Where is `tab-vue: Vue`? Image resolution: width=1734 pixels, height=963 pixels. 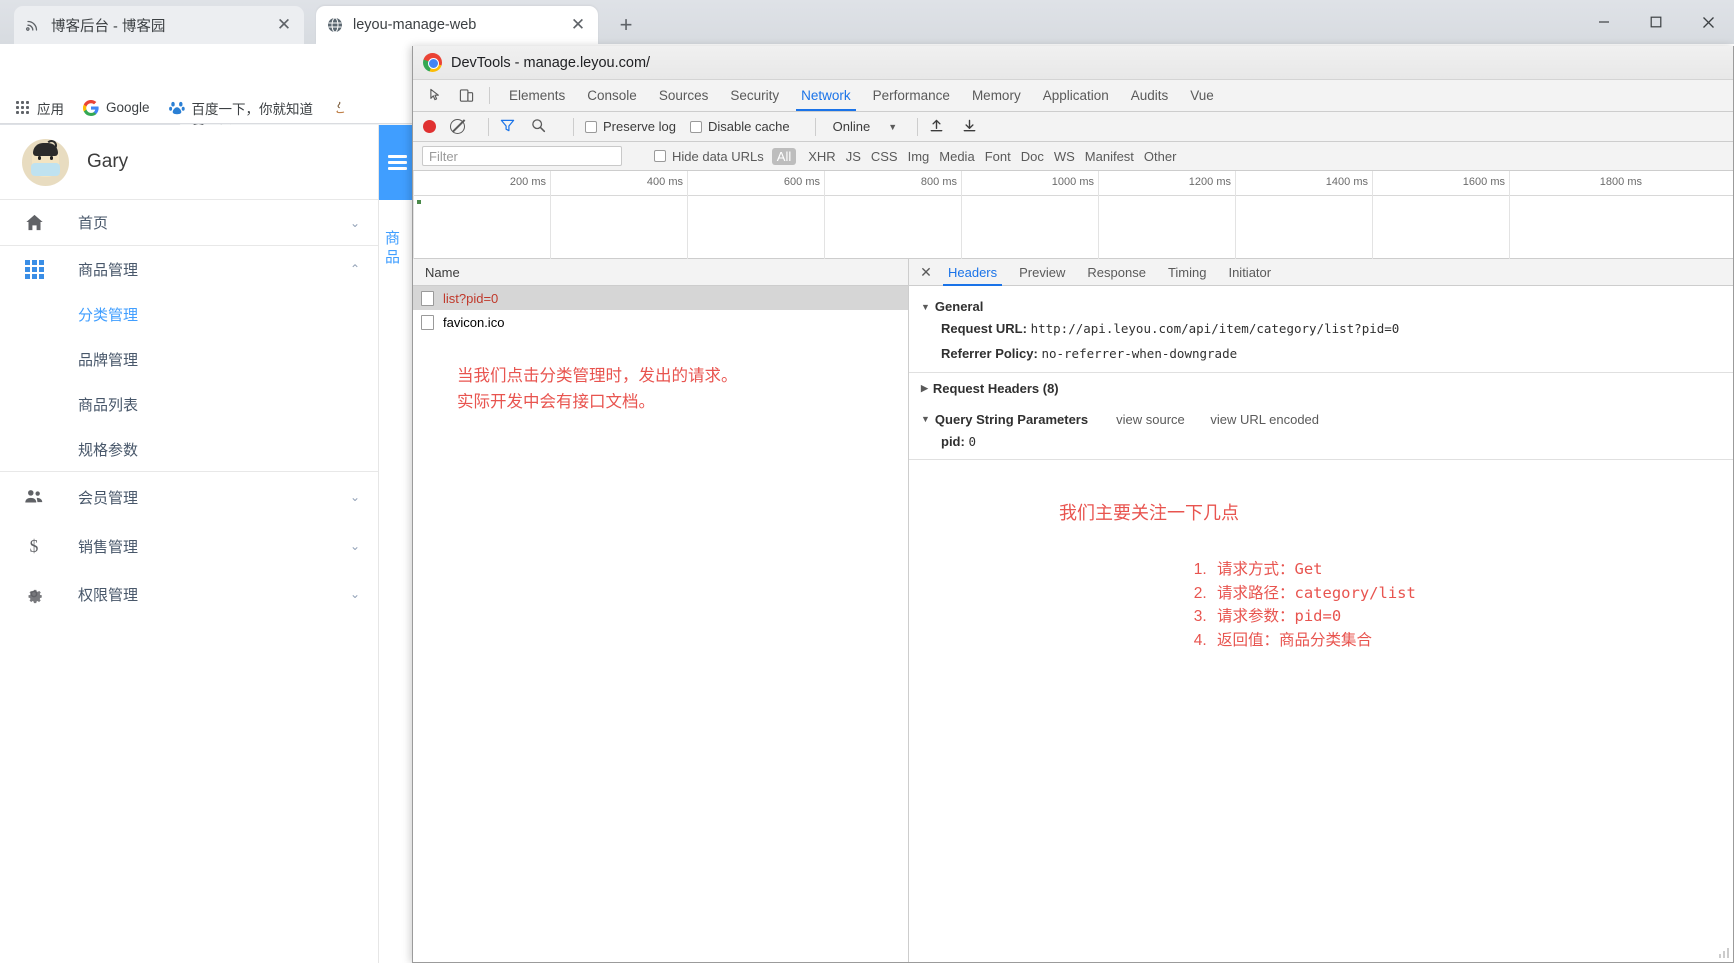
tab-vue: Vue is located at coordinates (1202, 95).